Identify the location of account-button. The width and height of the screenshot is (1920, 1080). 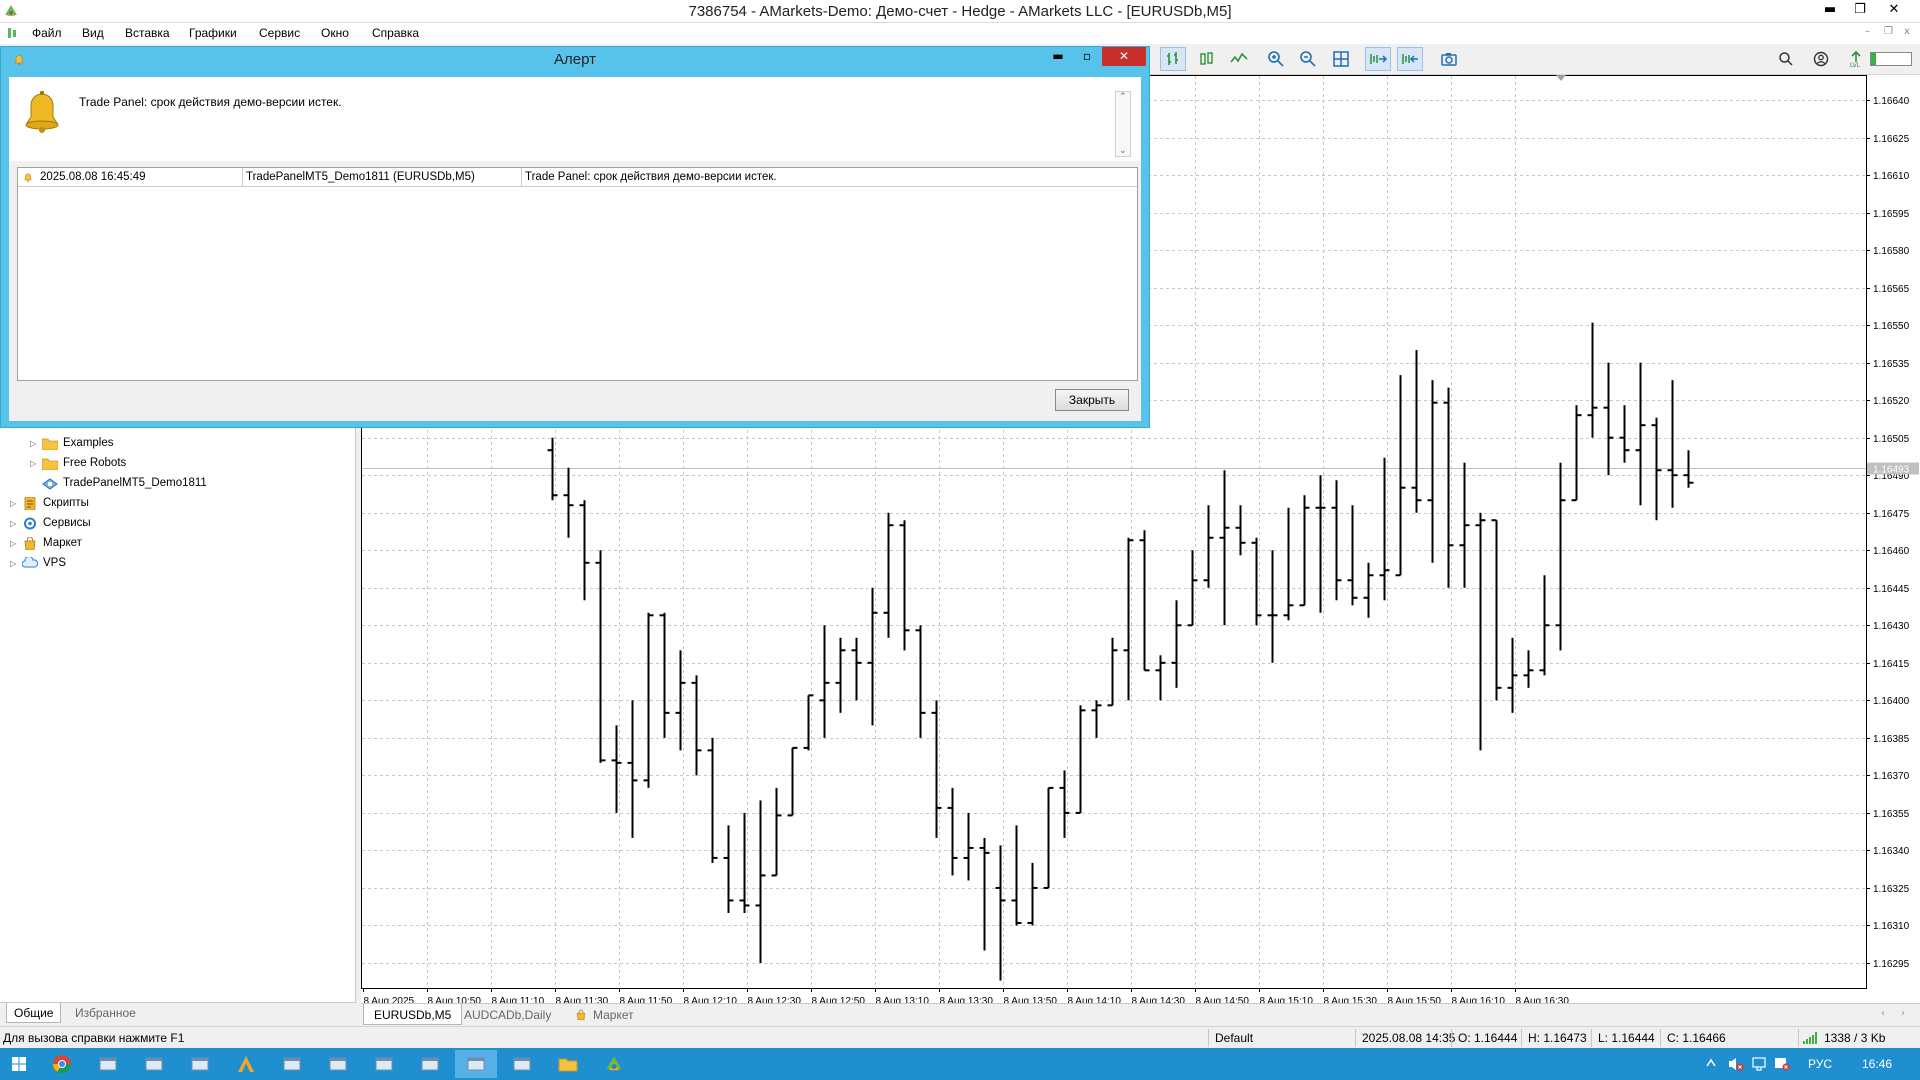
(1821, 59).